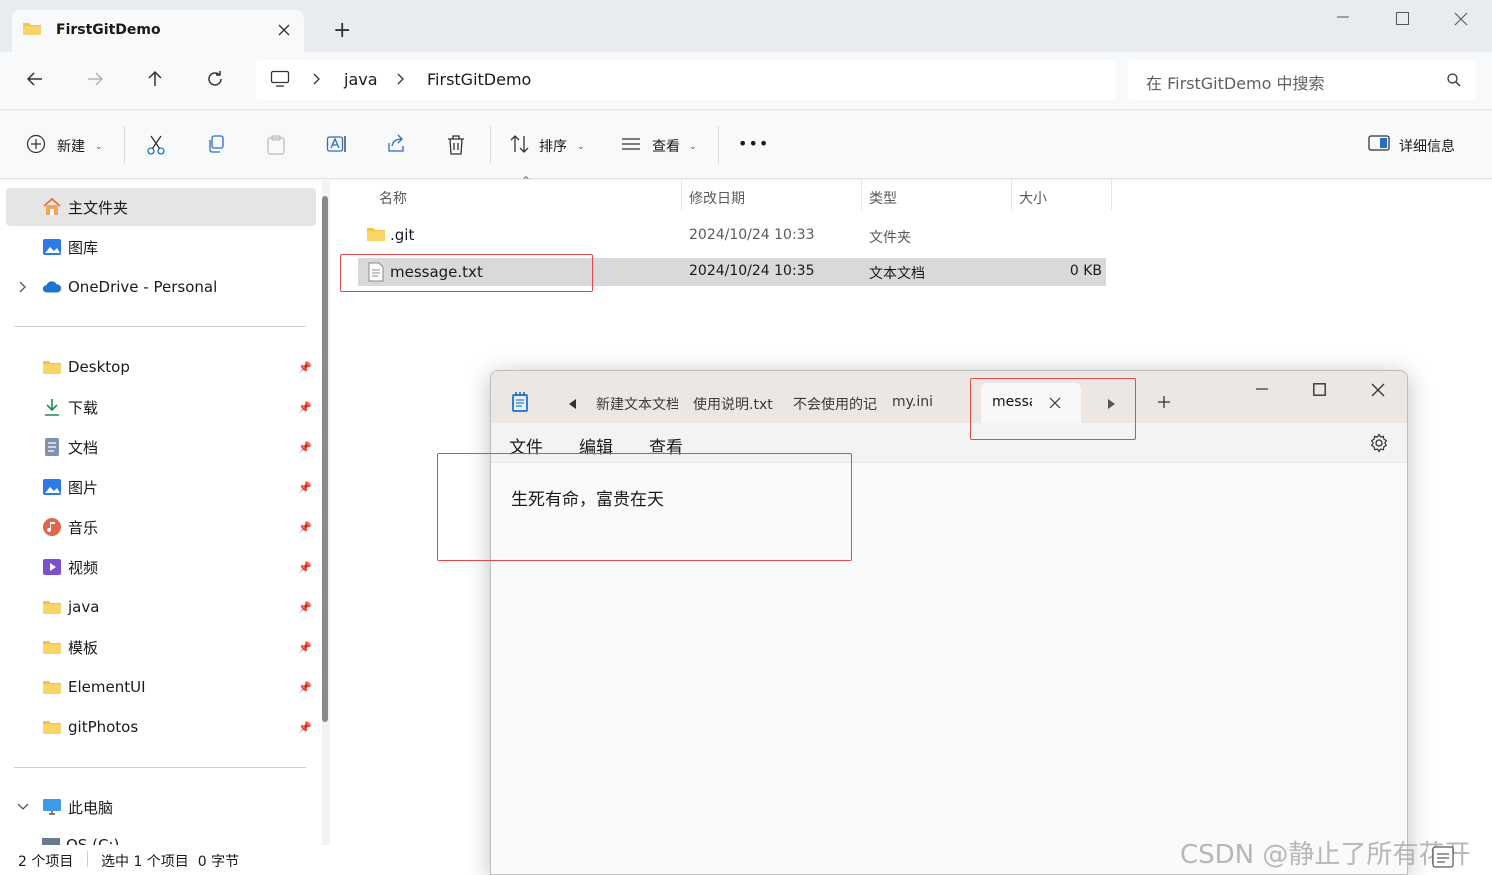  Describe the element at coordinates (52, 487) in the screenshot. I see `pictures-icon` at that location.